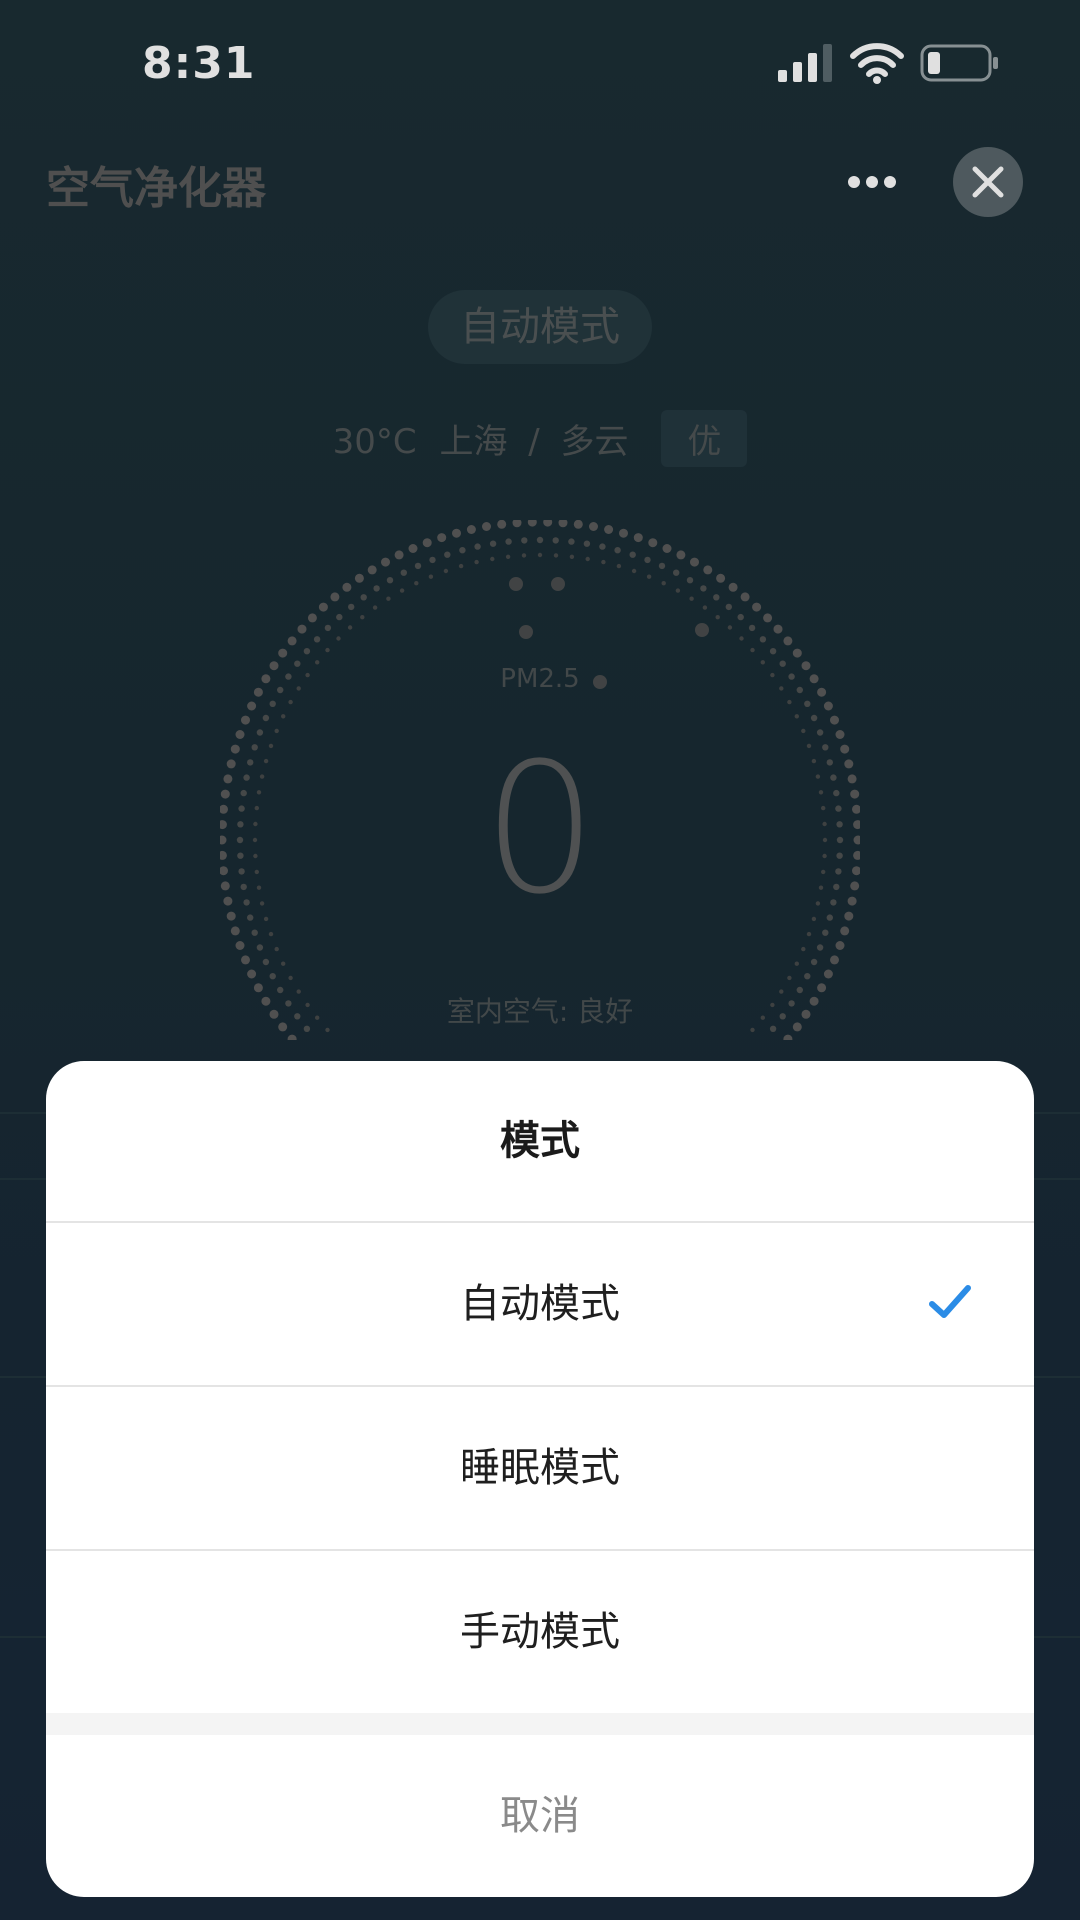 The height and width of the screenshot is (1920, 1080). I want to click on cancel-button: 取消, so click(540, 1816).